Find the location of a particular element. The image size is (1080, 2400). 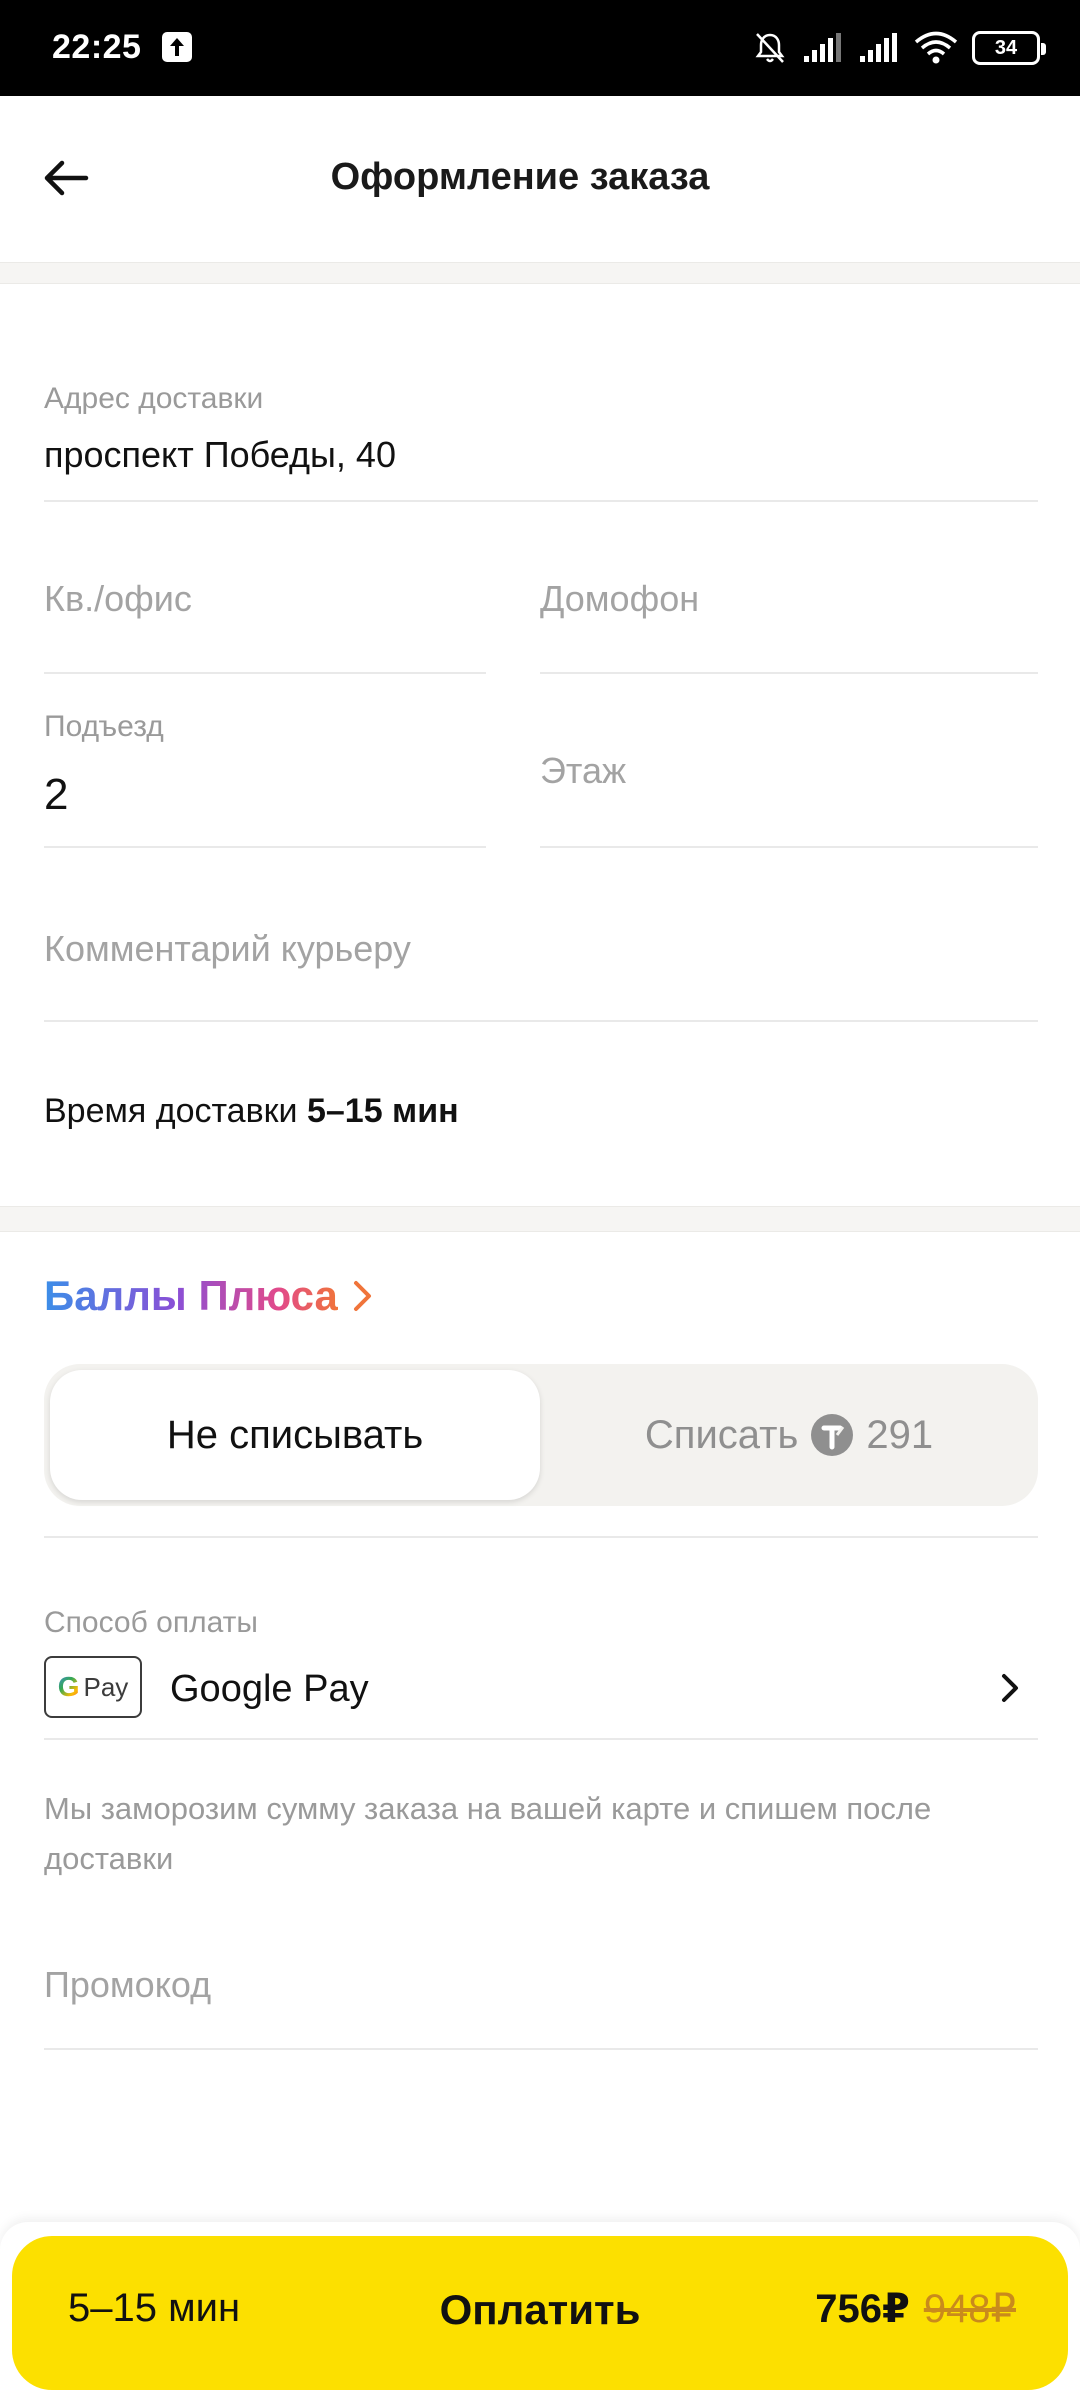

wifi-icon is located at coordinates (936, 47).